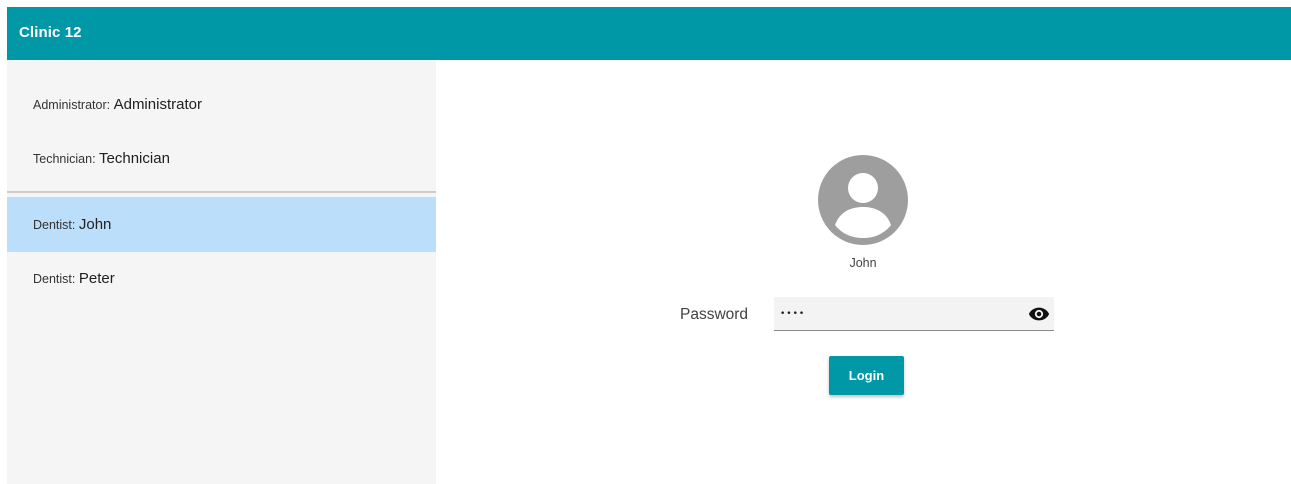  Describe the element at coordinates (221, 158) in the screenshot. I see `user-item-technician: Technician` at that location.